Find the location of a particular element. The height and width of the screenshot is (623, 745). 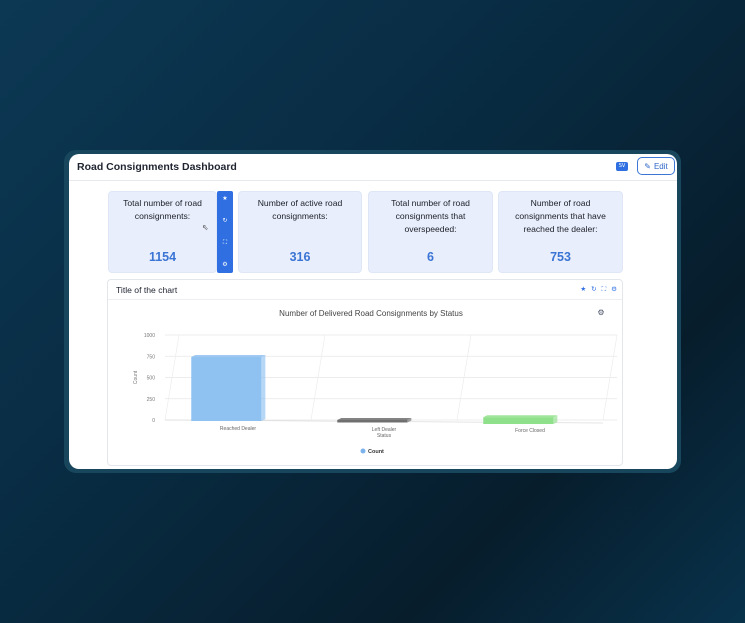

legend-label: Count is located at coordinates (376, 452).